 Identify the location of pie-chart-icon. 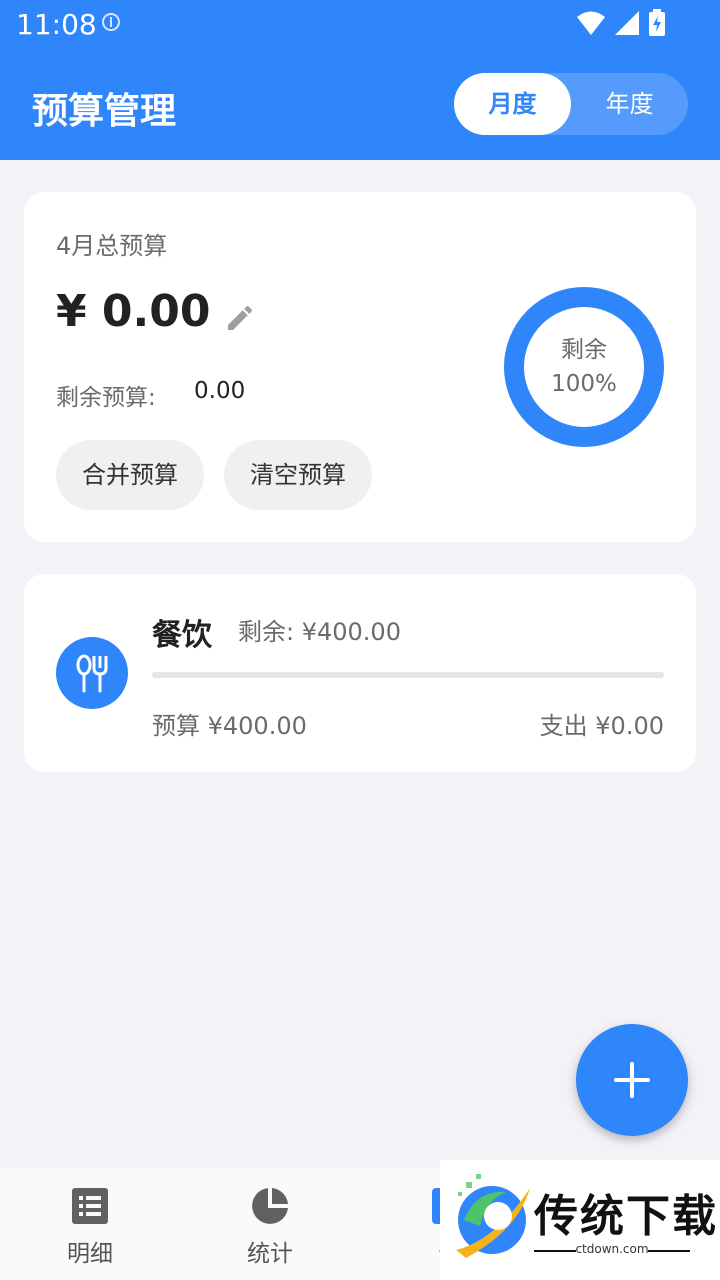
(270, 1206).